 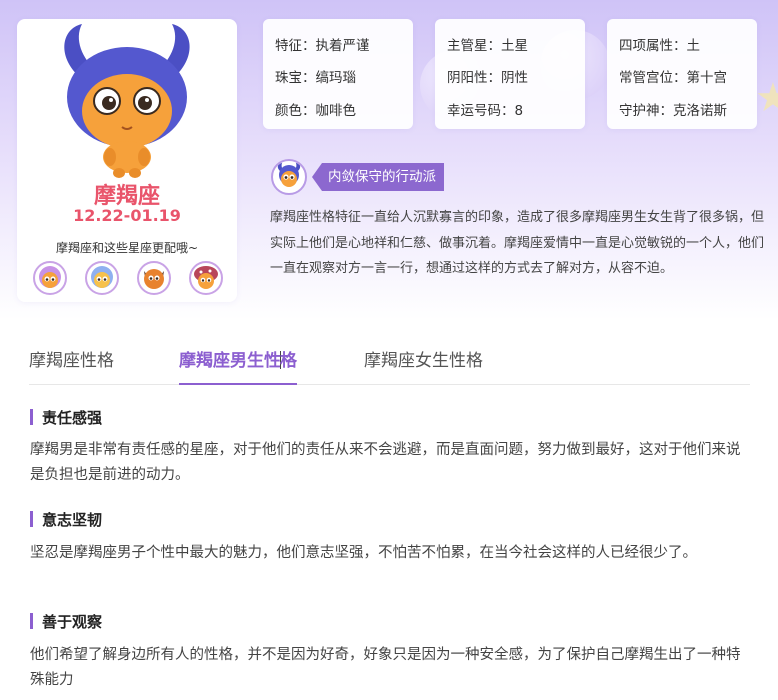 I want to click on section-title: 意志坚韧, so click(x=66, y=519).